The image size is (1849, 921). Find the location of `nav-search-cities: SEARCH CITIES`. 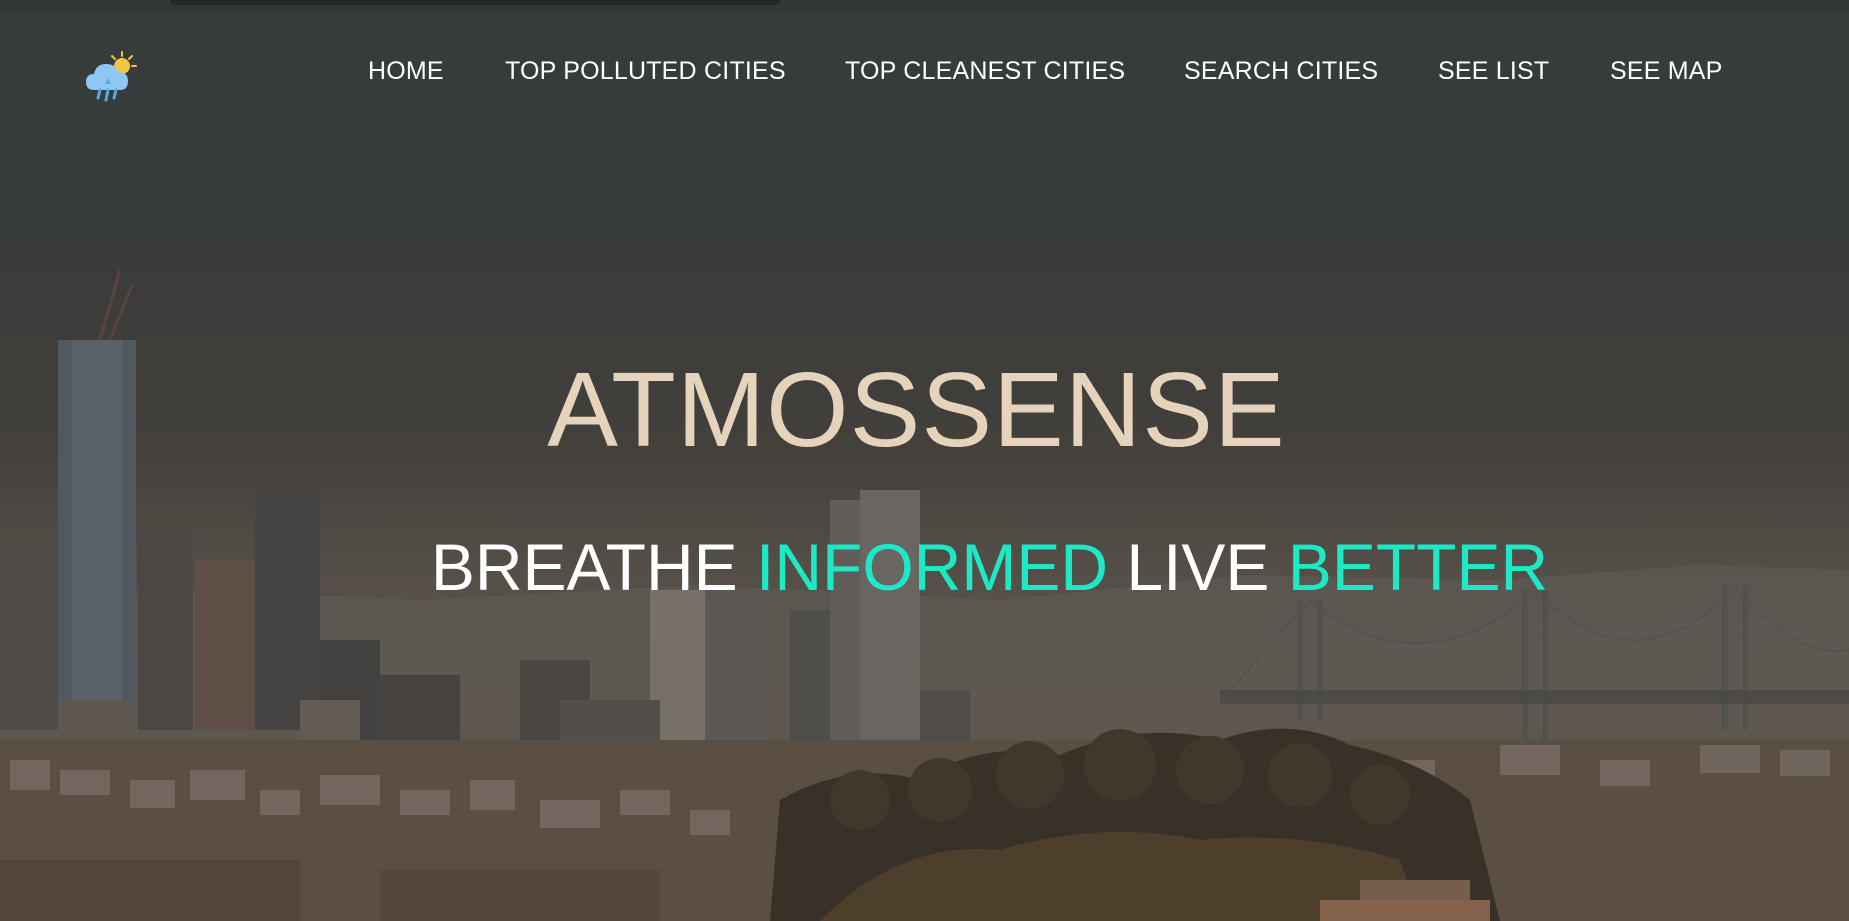

nav-search-cities: SEARCH CITIES is located at coordinates (1281, 71).